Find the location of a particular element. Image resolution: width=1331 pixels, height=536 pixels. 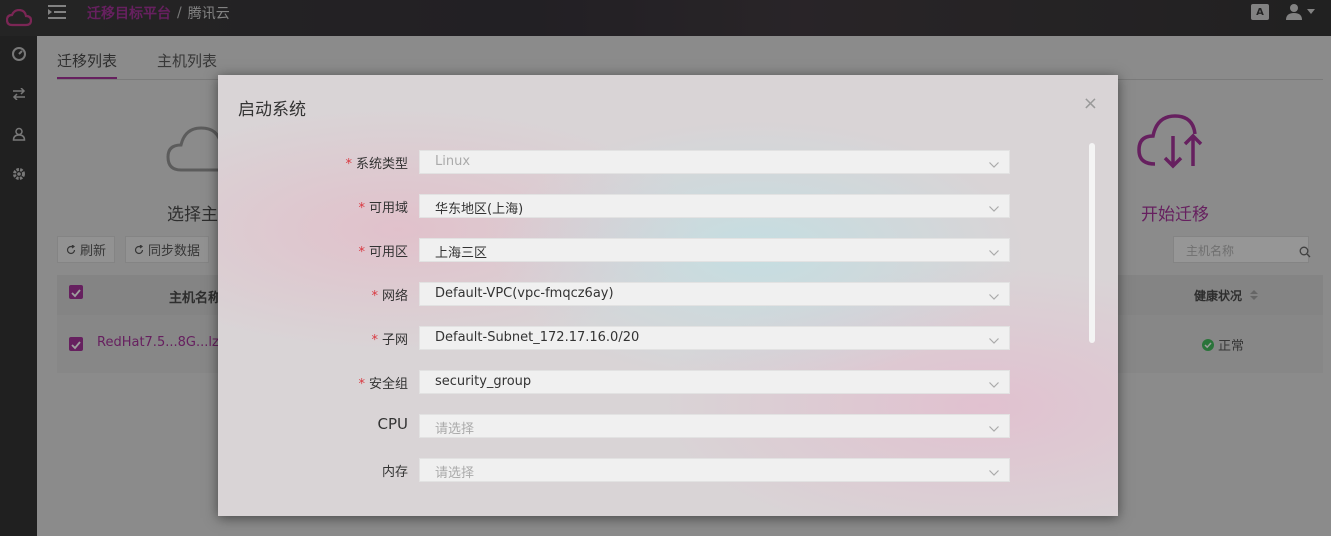

memory-label-text: 内存 is located at coordinates (394, 472).